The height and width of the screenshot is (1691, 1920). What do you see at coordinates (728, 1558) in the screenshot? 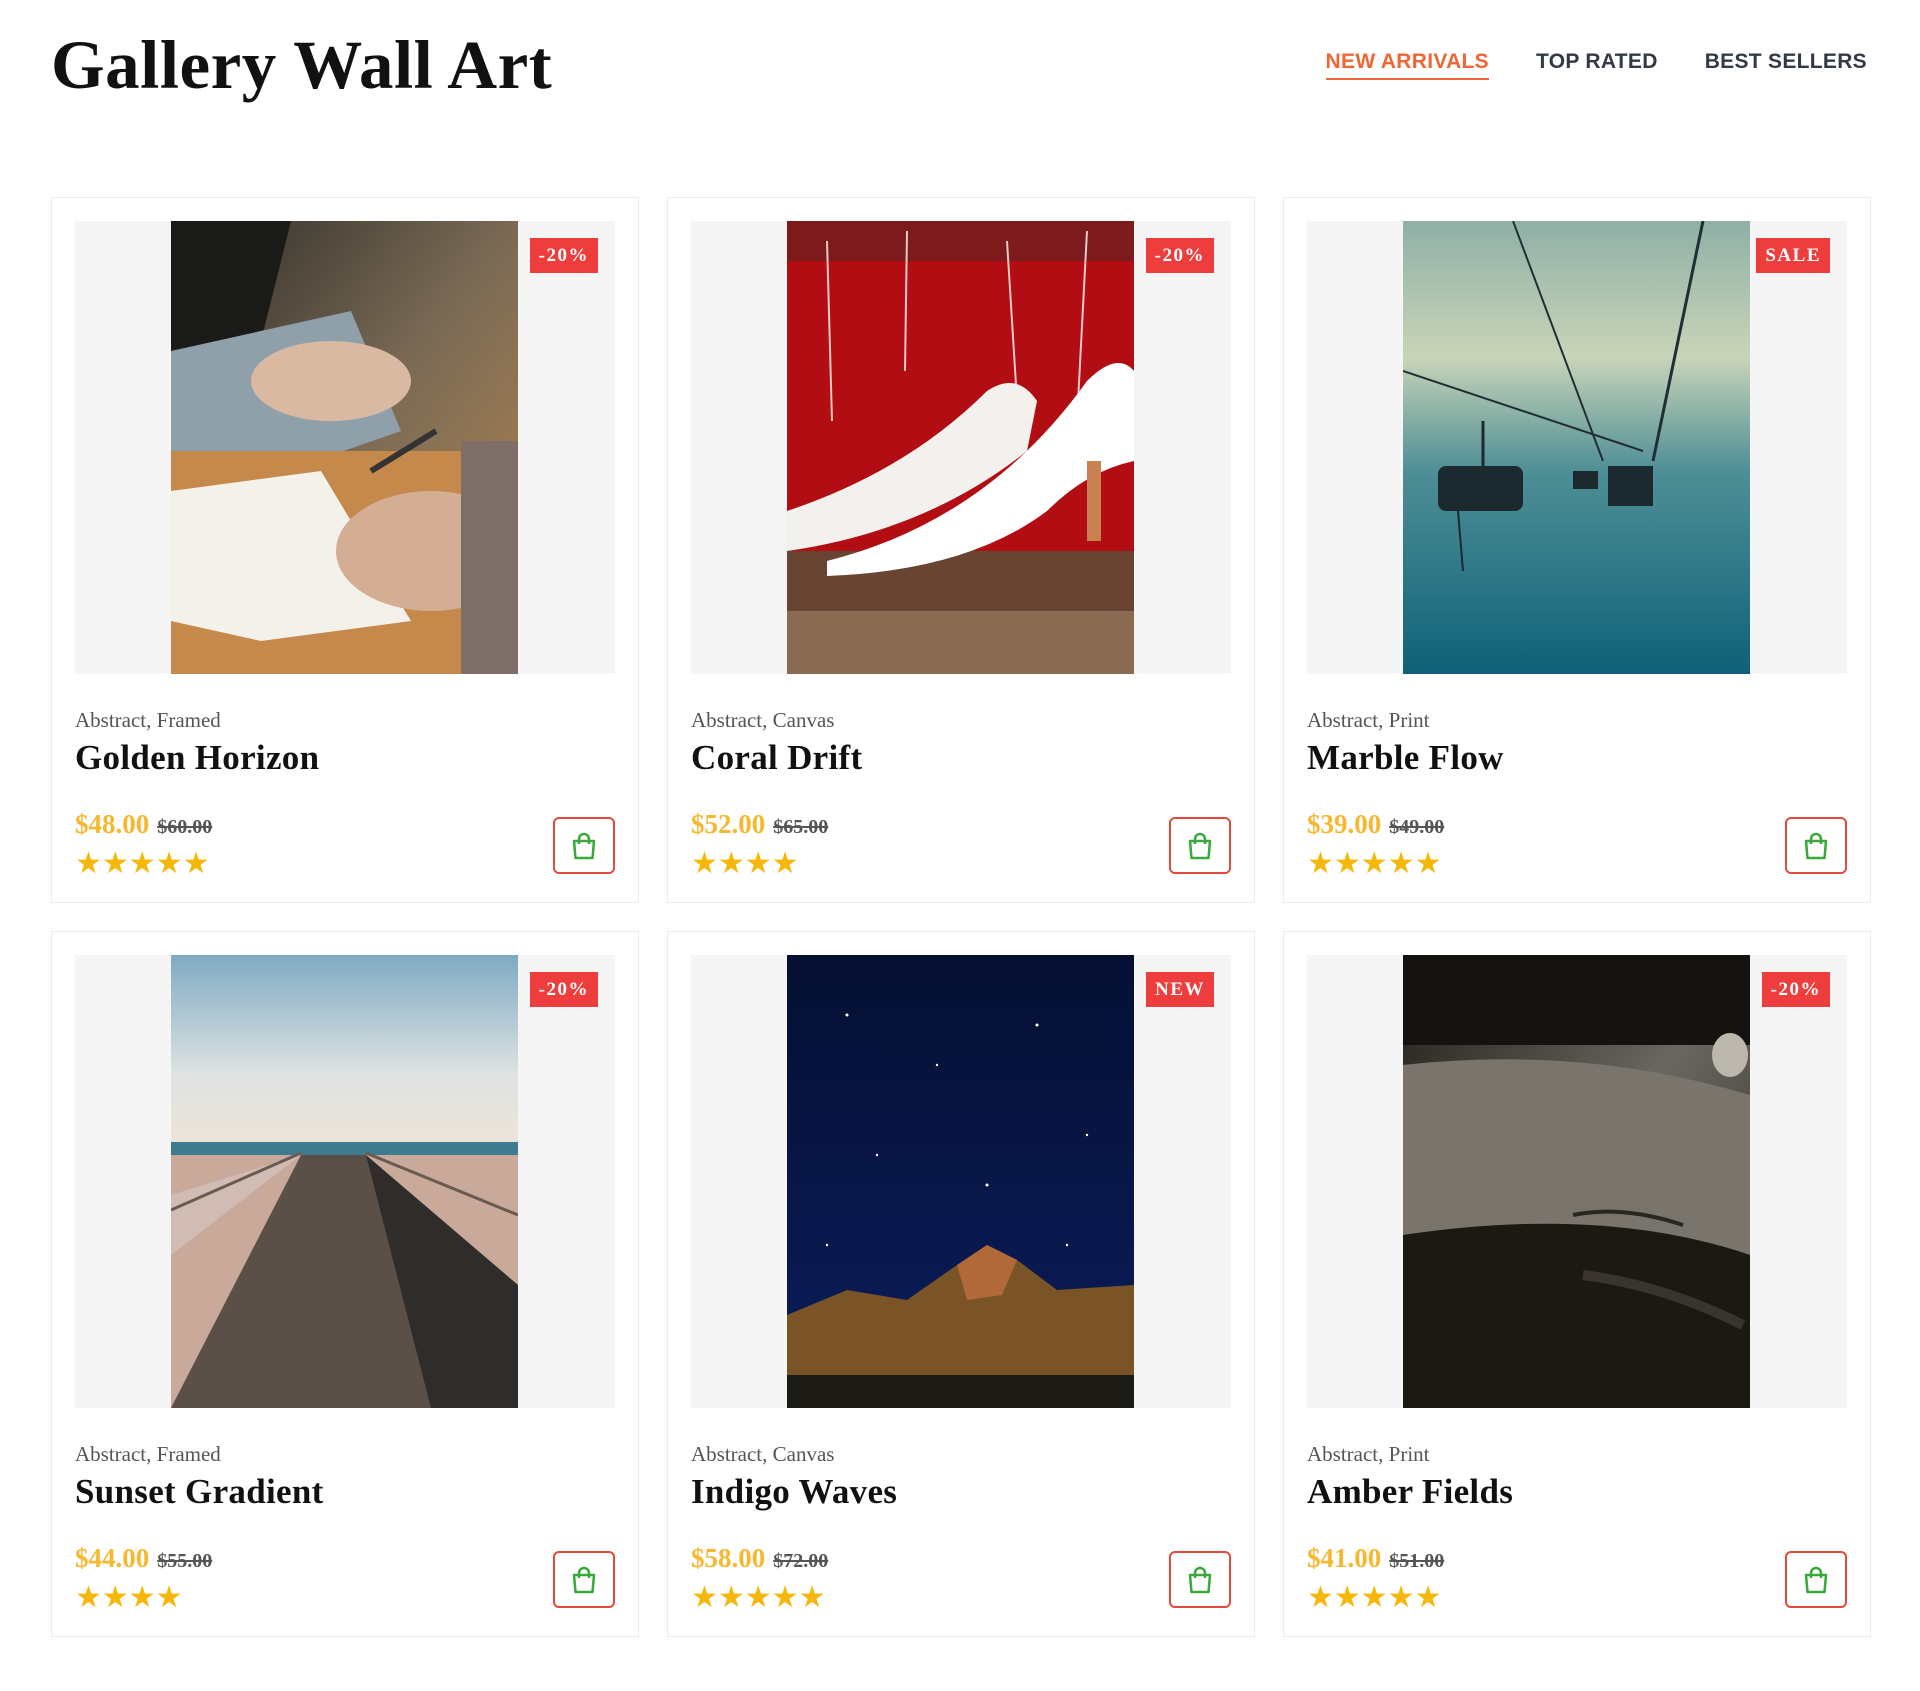
I see `sale-price: $58.00` at bounding box center [728, 1558].